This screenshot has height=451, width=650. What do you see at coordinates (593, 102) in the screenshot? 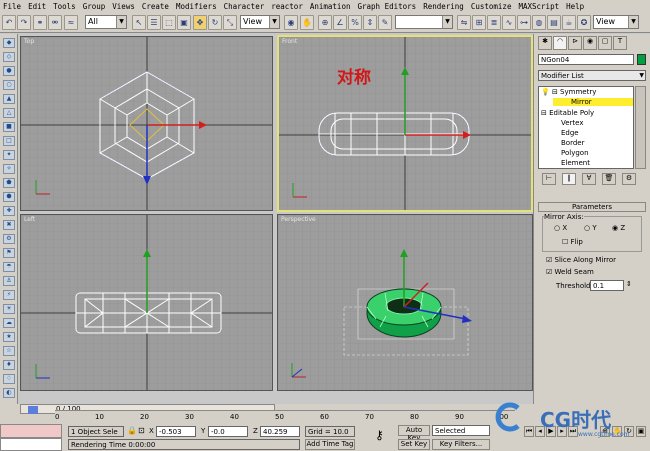
I see `stack-item-mirror: Mirror` at bounding box center [593, 102].